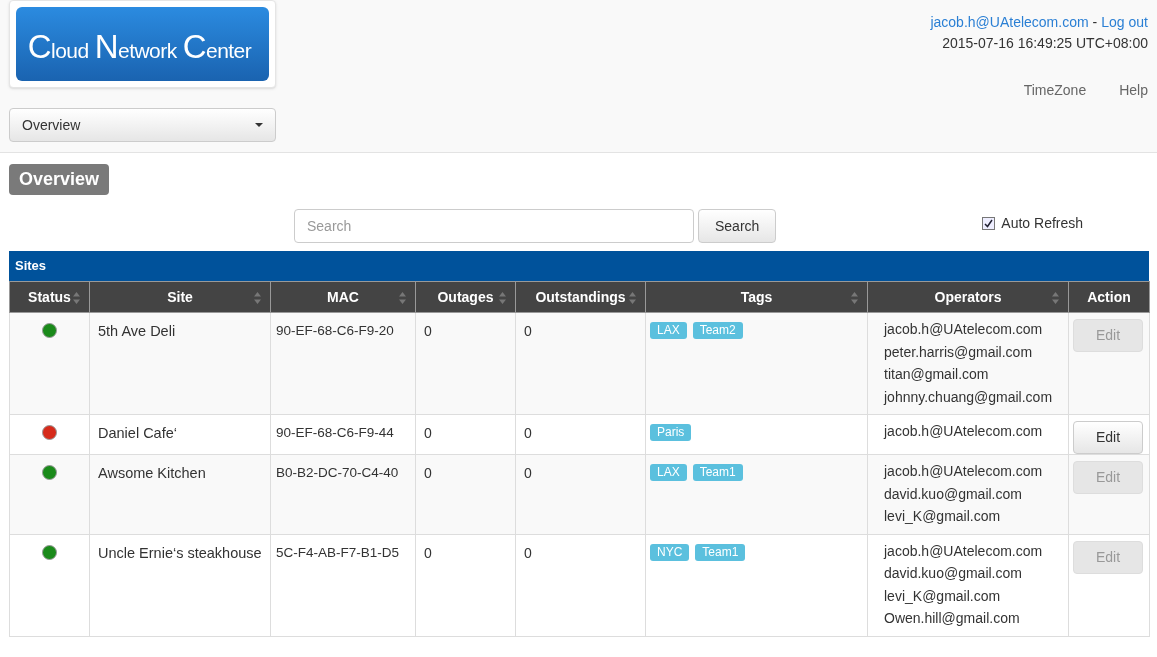 The height and width of the screenshot is (657, 1157). I want to click on mac-cell: 5C-F4-AB-F7-B1-D5, so click(343, 585).